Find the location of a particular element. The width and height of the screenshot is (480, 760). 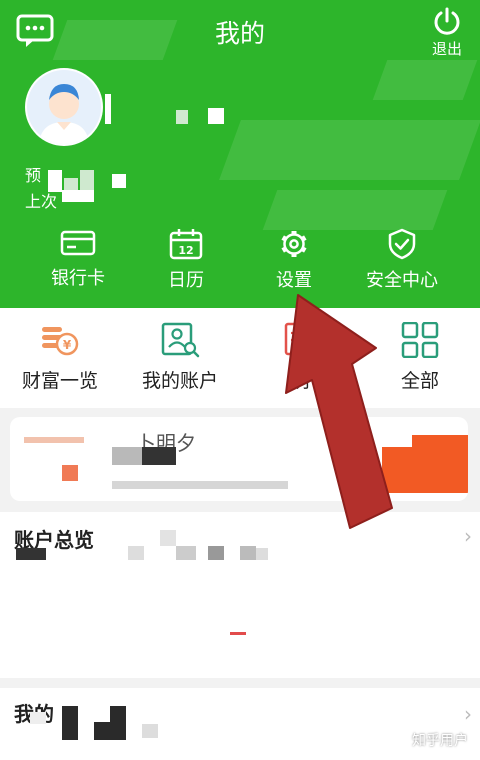

annotation-arrow is located at coordinates (339, 411).